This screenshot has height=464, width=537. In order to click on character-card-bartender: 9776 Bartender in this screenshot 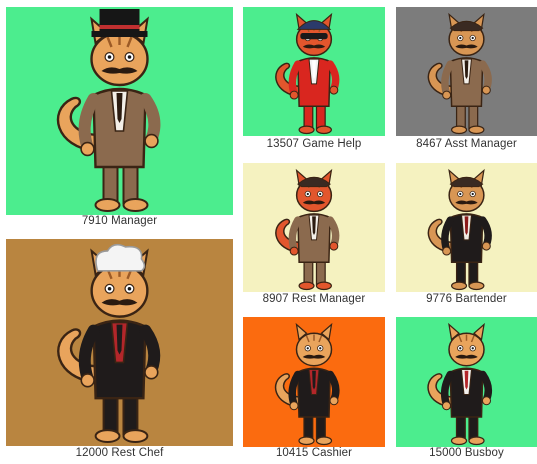, I will do `click(466, 237)`.